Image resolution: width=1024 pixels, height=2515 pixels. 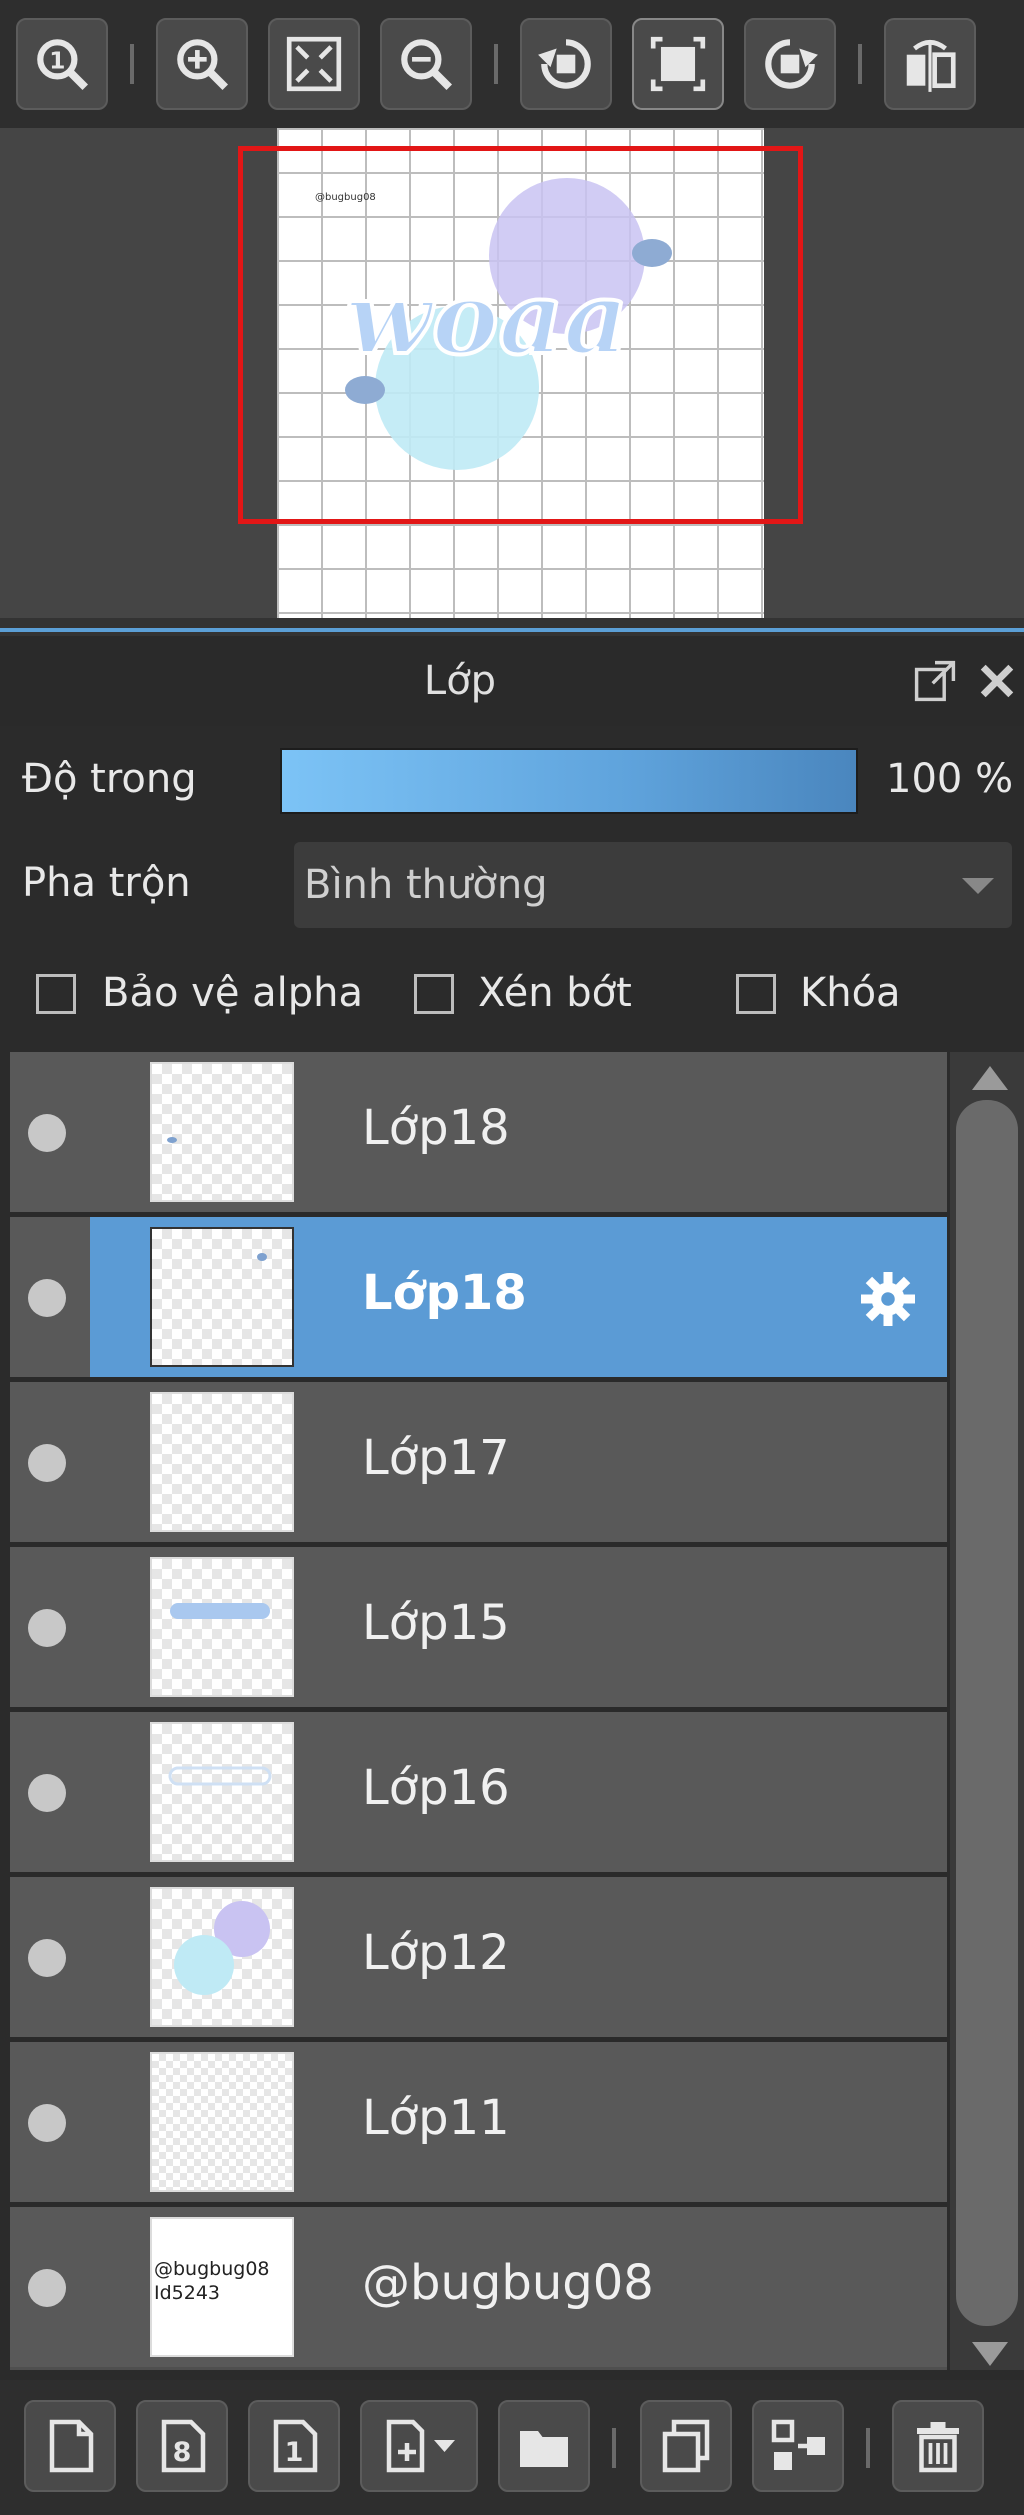 What do you see at coordinates (756, 994) in the screenshot?
I see `lock-checkbox` at bounding box center [756, 994].